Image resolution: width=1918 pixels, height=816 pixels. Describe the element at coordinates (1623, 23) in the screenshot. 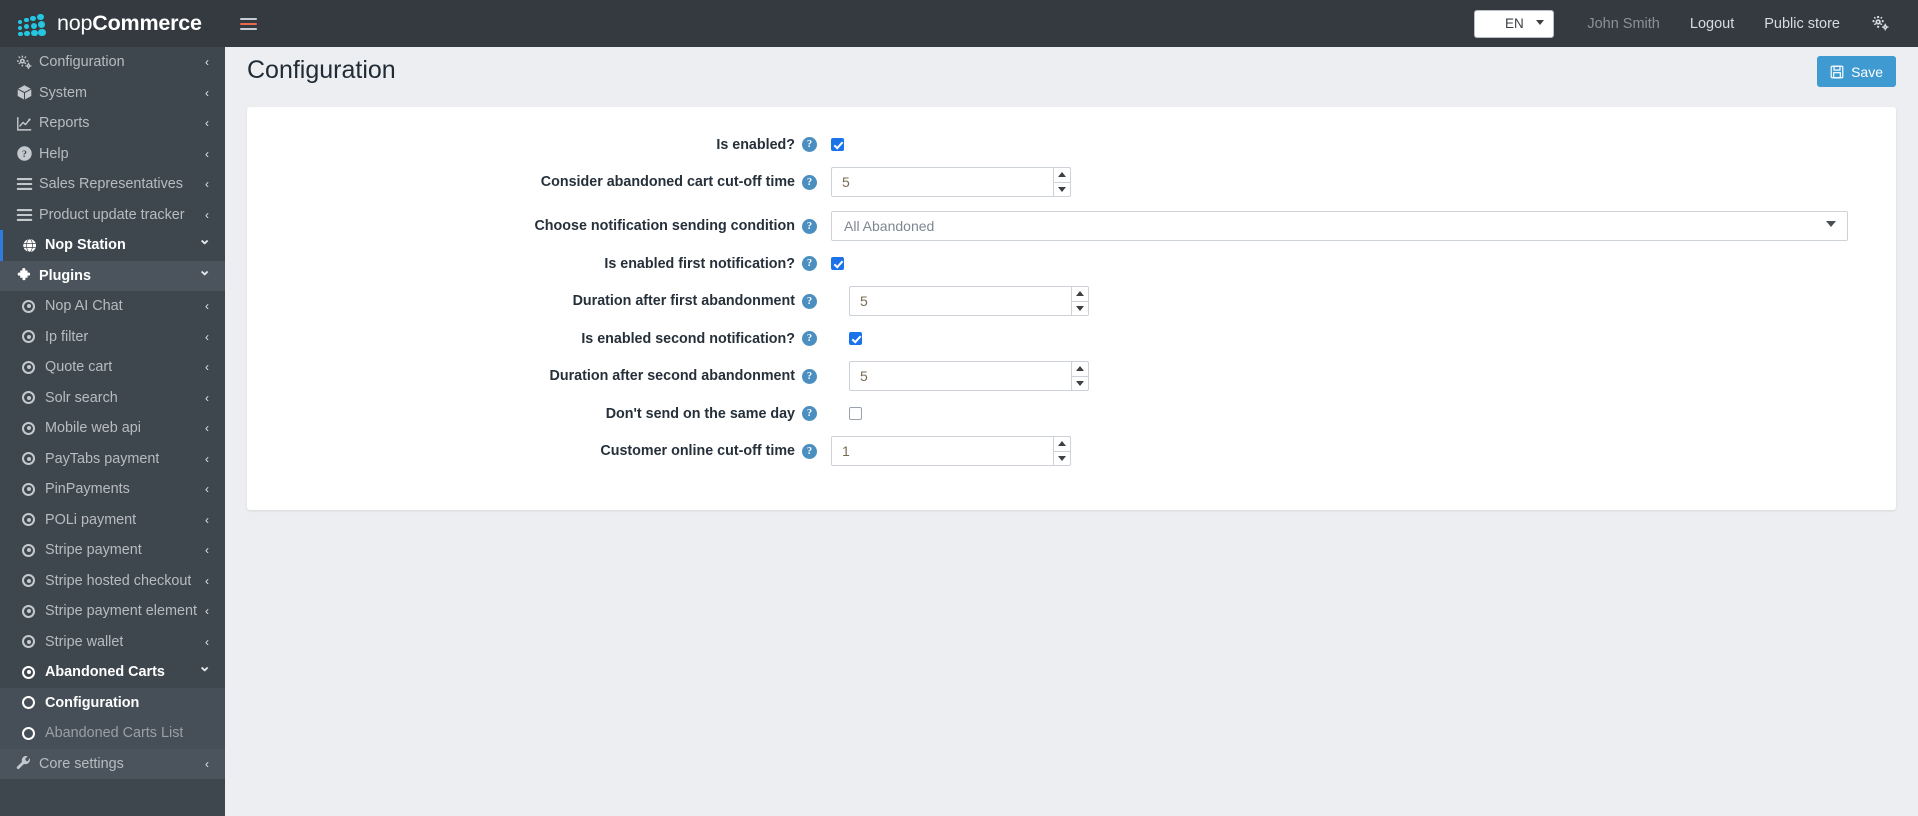

I see `current-user-label: John Smith` at that location.